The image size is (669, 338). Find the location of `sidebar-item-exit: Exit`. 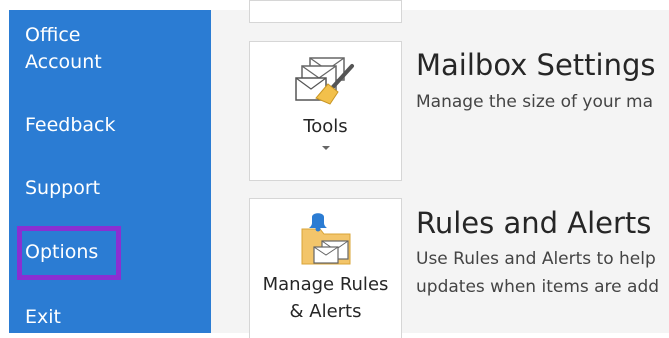

sidebar-item-exit: Exit is located at coordinates (43, 317).